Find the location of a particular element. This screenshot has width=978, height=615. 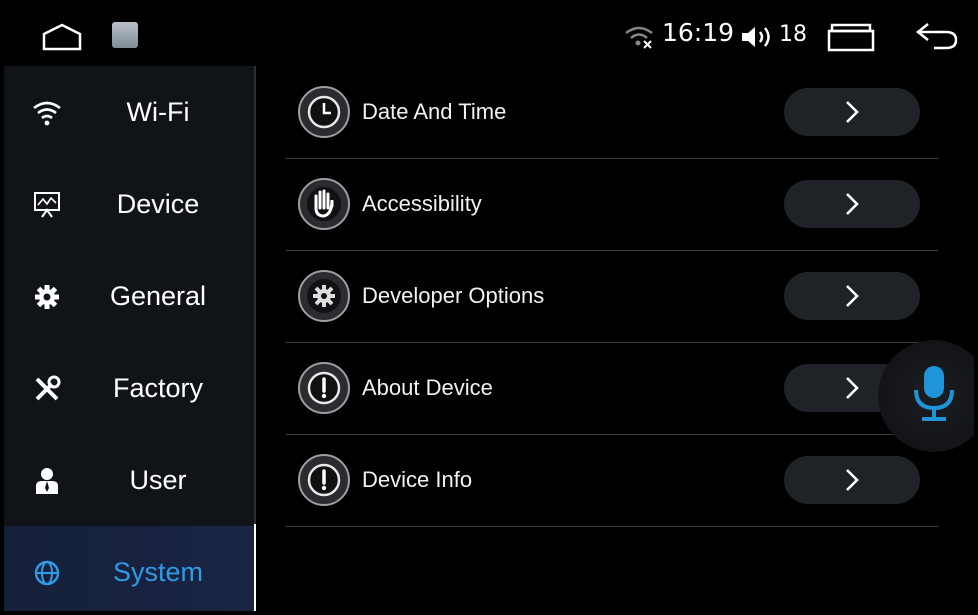

sidebar-item-label: User is located at coordinates (158, 480).